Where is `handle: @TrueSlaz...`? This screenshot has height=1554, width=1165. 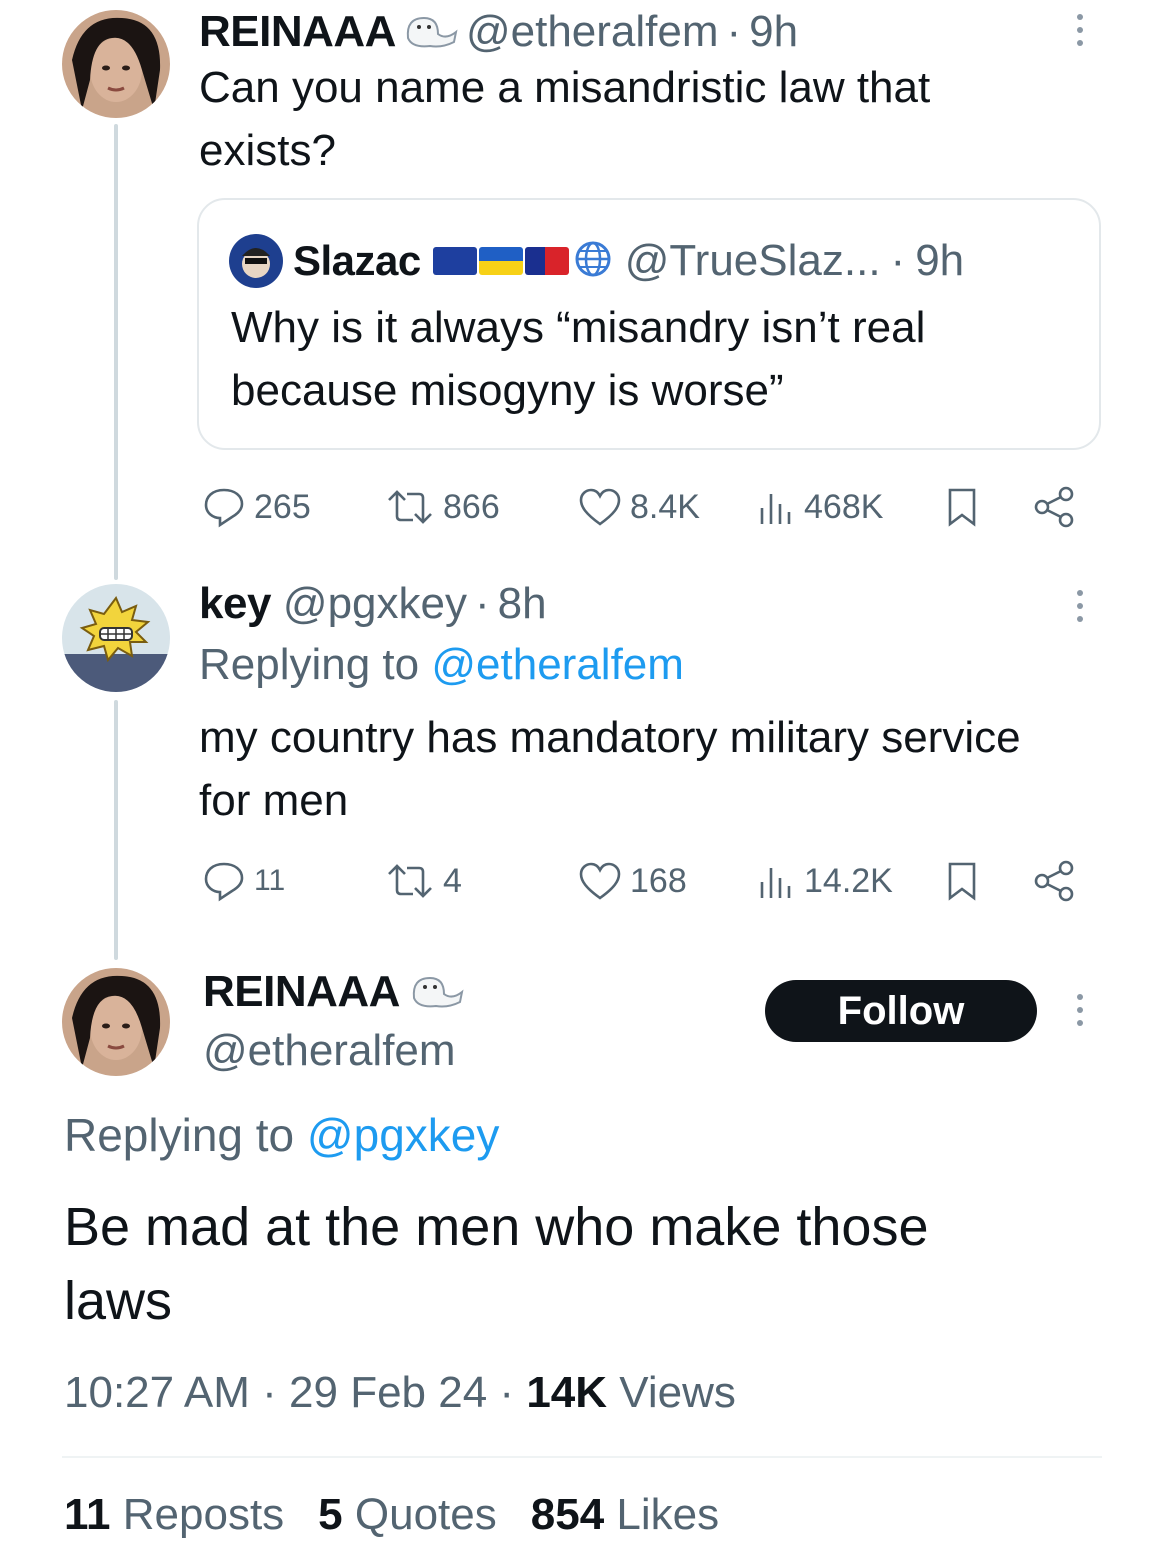
handle: @TrueSlaz... is located at coordinates (753, 261).